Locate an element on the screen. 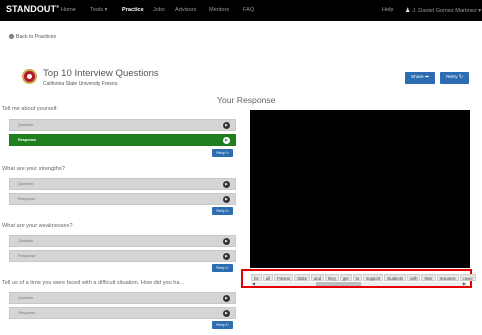 The height and width of the screenshot is (335, 482). nav-faq: FAQ is located at coordinates (248, 10).